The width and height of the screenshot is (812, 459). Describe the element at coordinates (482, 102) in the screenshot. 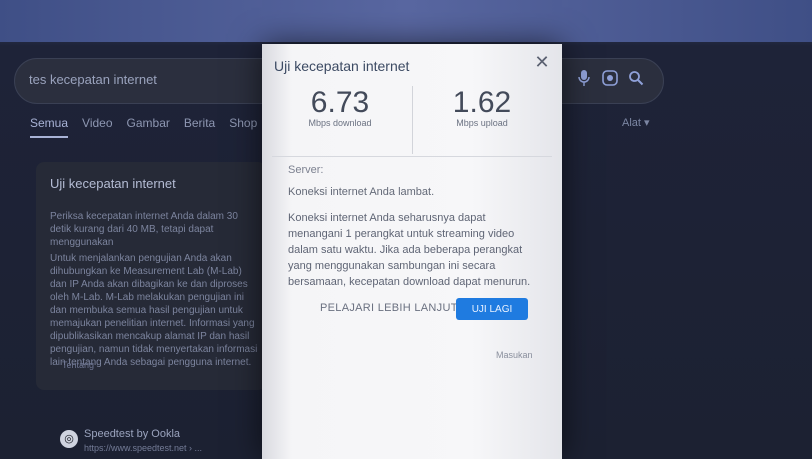

I see `upload-value: 1.62` at that location.